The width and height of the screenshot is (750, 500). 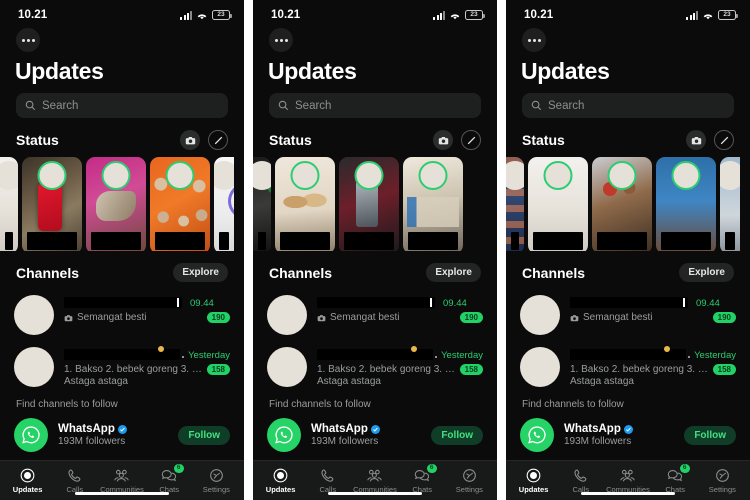 I want to click on channel-preview-text: Semangat besti, so click(x=112, y=317).